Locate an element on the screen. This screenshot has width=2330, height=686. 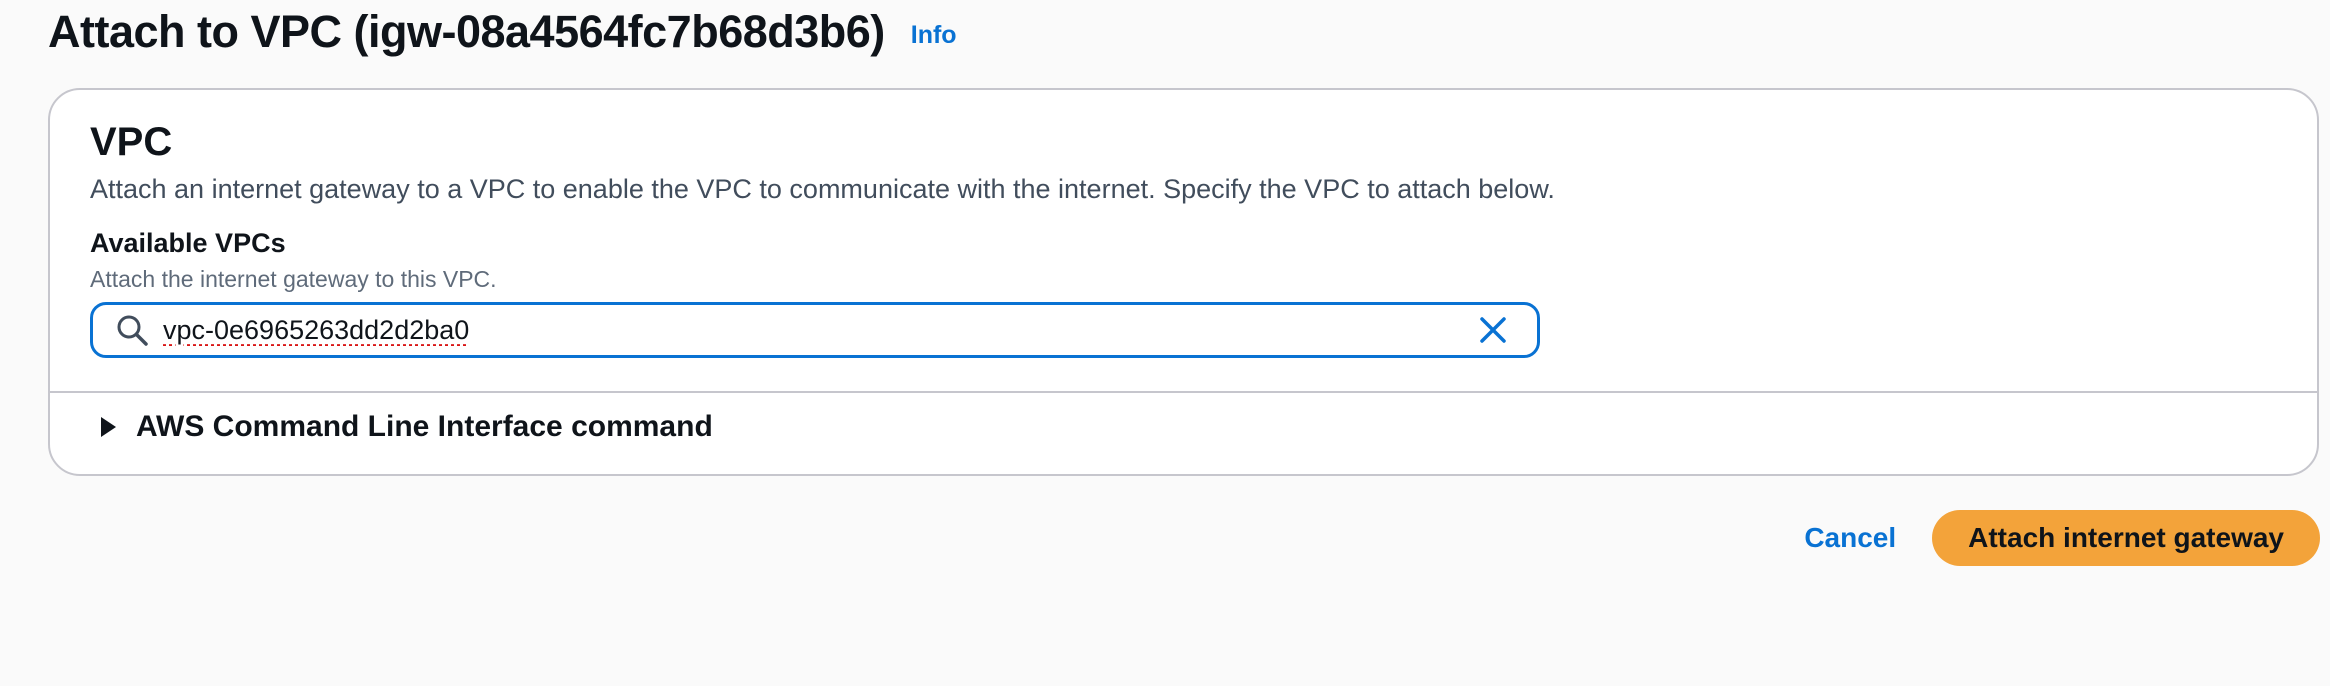
vpc-search-input is located at coordinates (817, 330).